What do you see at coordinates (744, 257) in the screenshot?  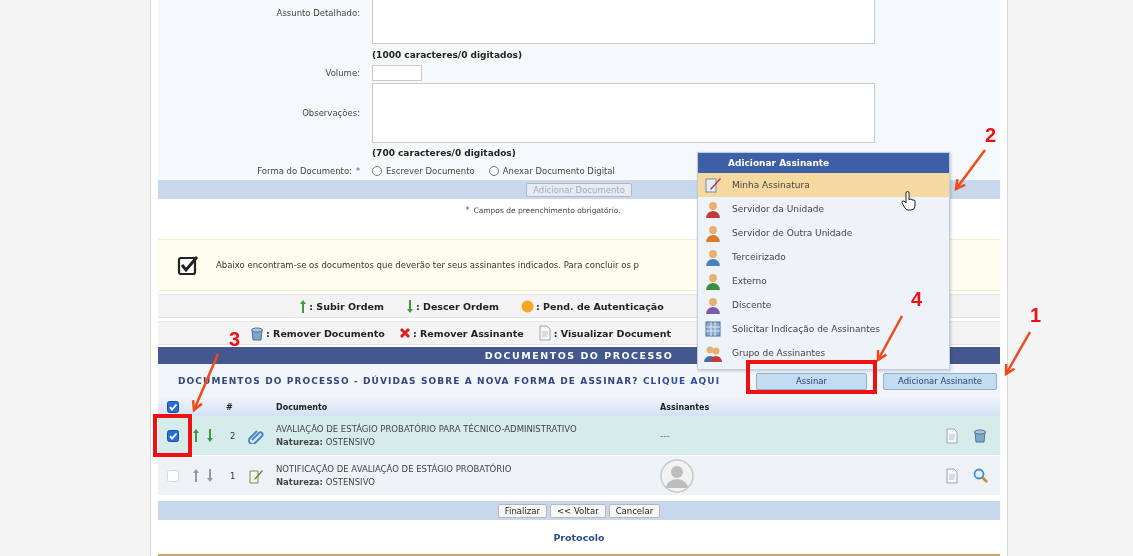 I see `menu-item: Terceirizado` at bounding box center [744, 257].